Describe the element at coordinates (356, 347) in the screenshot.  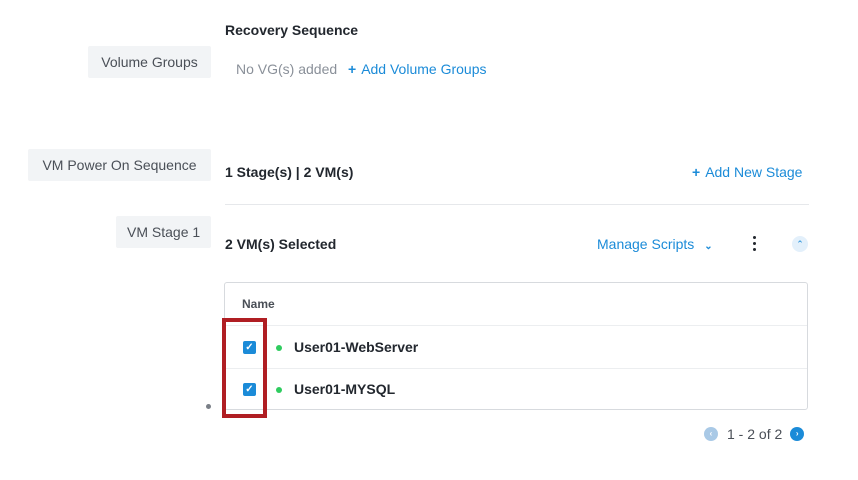
I see `vm-name: User01-WebServer` at that location.